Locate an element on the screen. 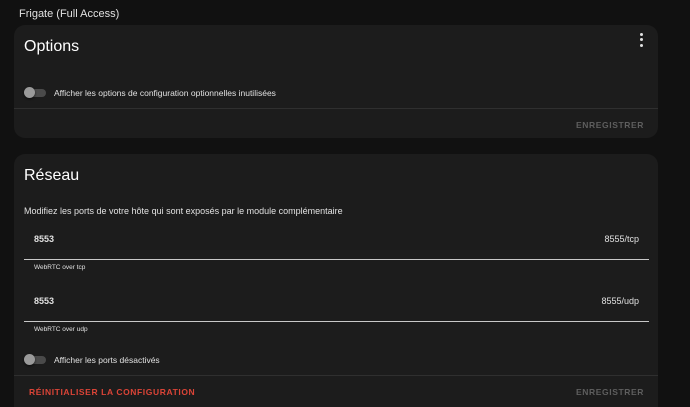  port-suffix: 8555/tcp is located at coordinates (621, 239).